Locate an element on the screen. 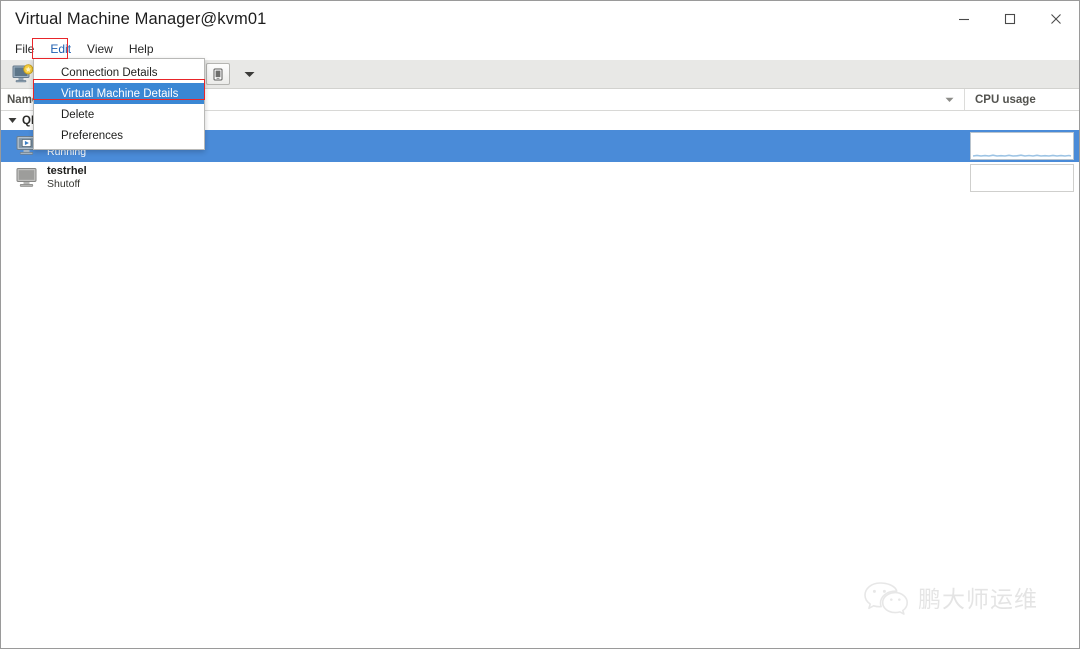  maximize-button is located at coordinates (1010, 19).